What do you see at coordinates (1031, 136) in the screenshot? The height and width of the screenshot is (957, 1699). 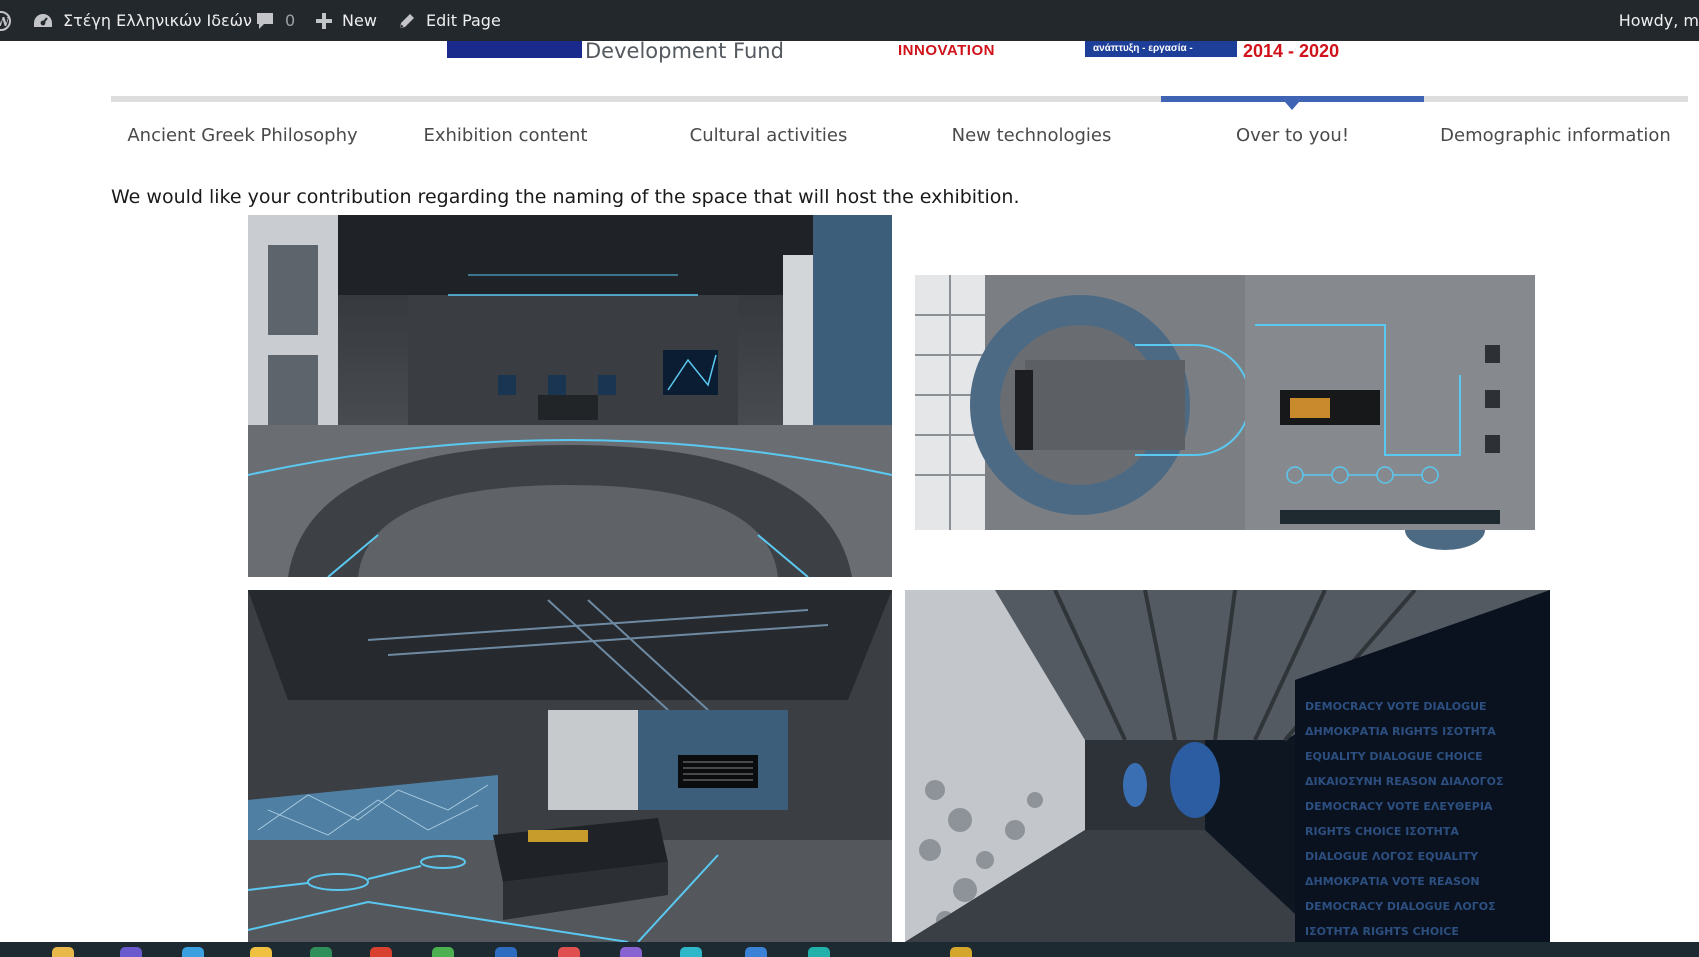 I see `tab-new-technologies: New technologies` at bounding box center [1031, 136].